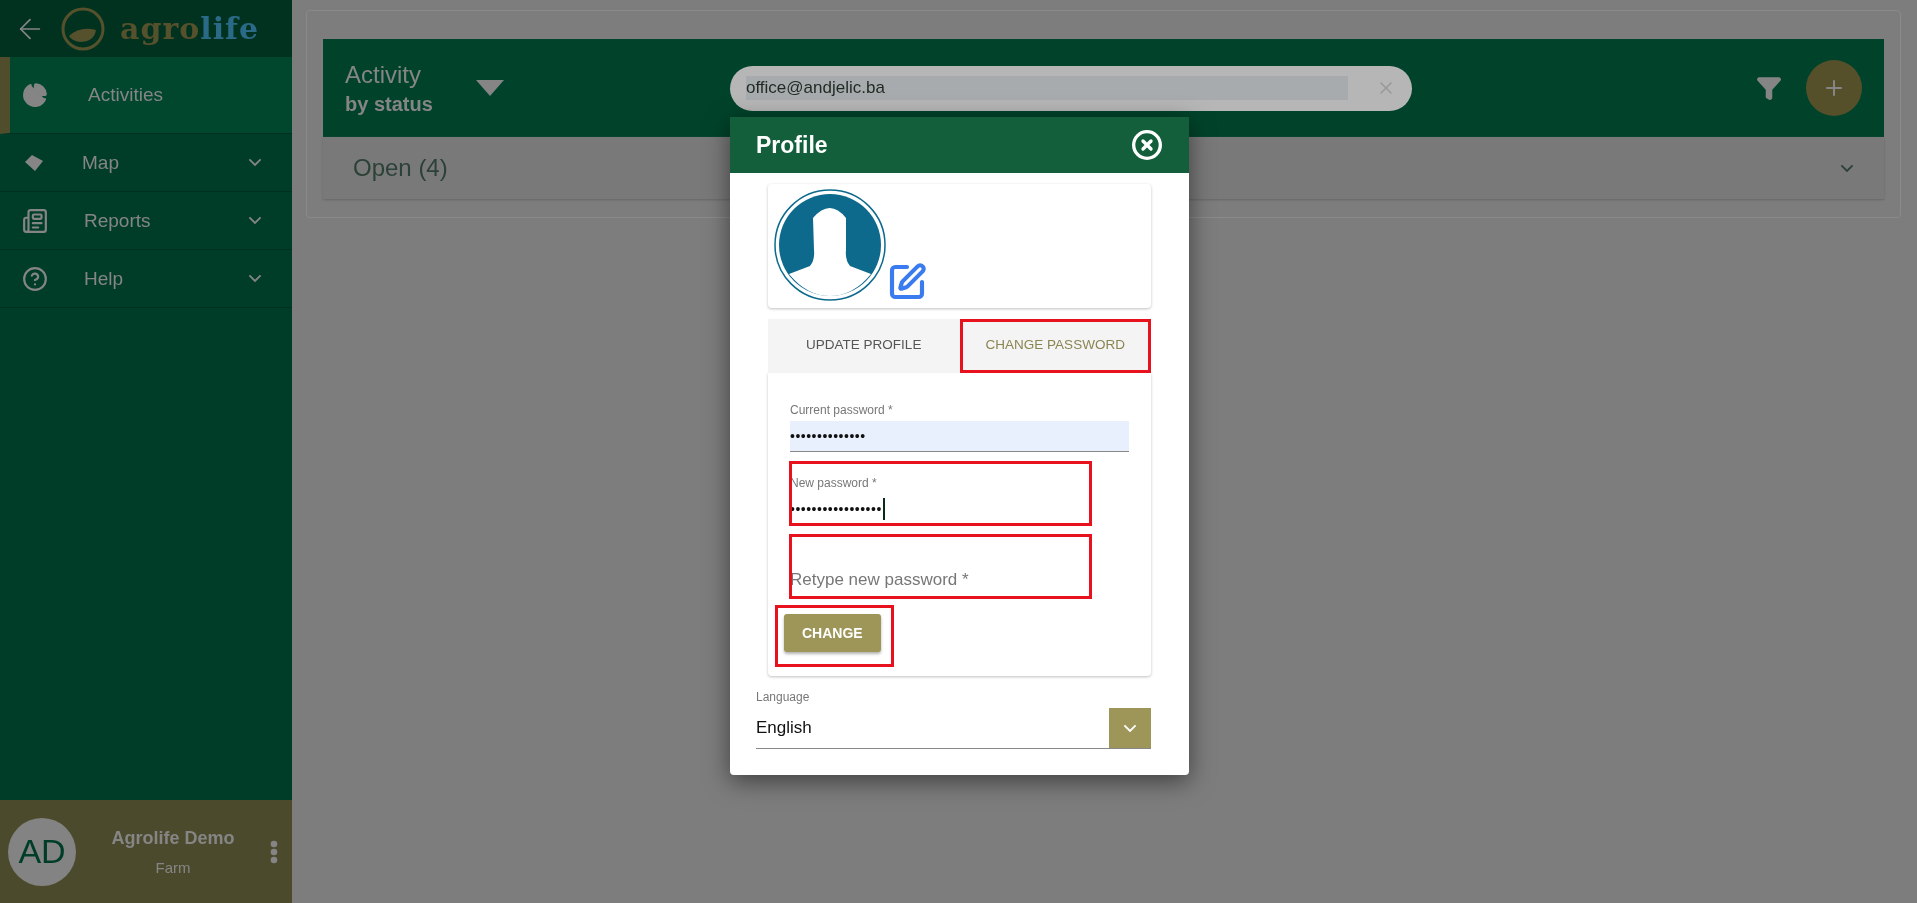 The width and height of the screenshot is (1917, 903). What do you see at coordinates (383, 74) in the screenshot?
I see `header-title: Activity` at bounding box center [383, 74].